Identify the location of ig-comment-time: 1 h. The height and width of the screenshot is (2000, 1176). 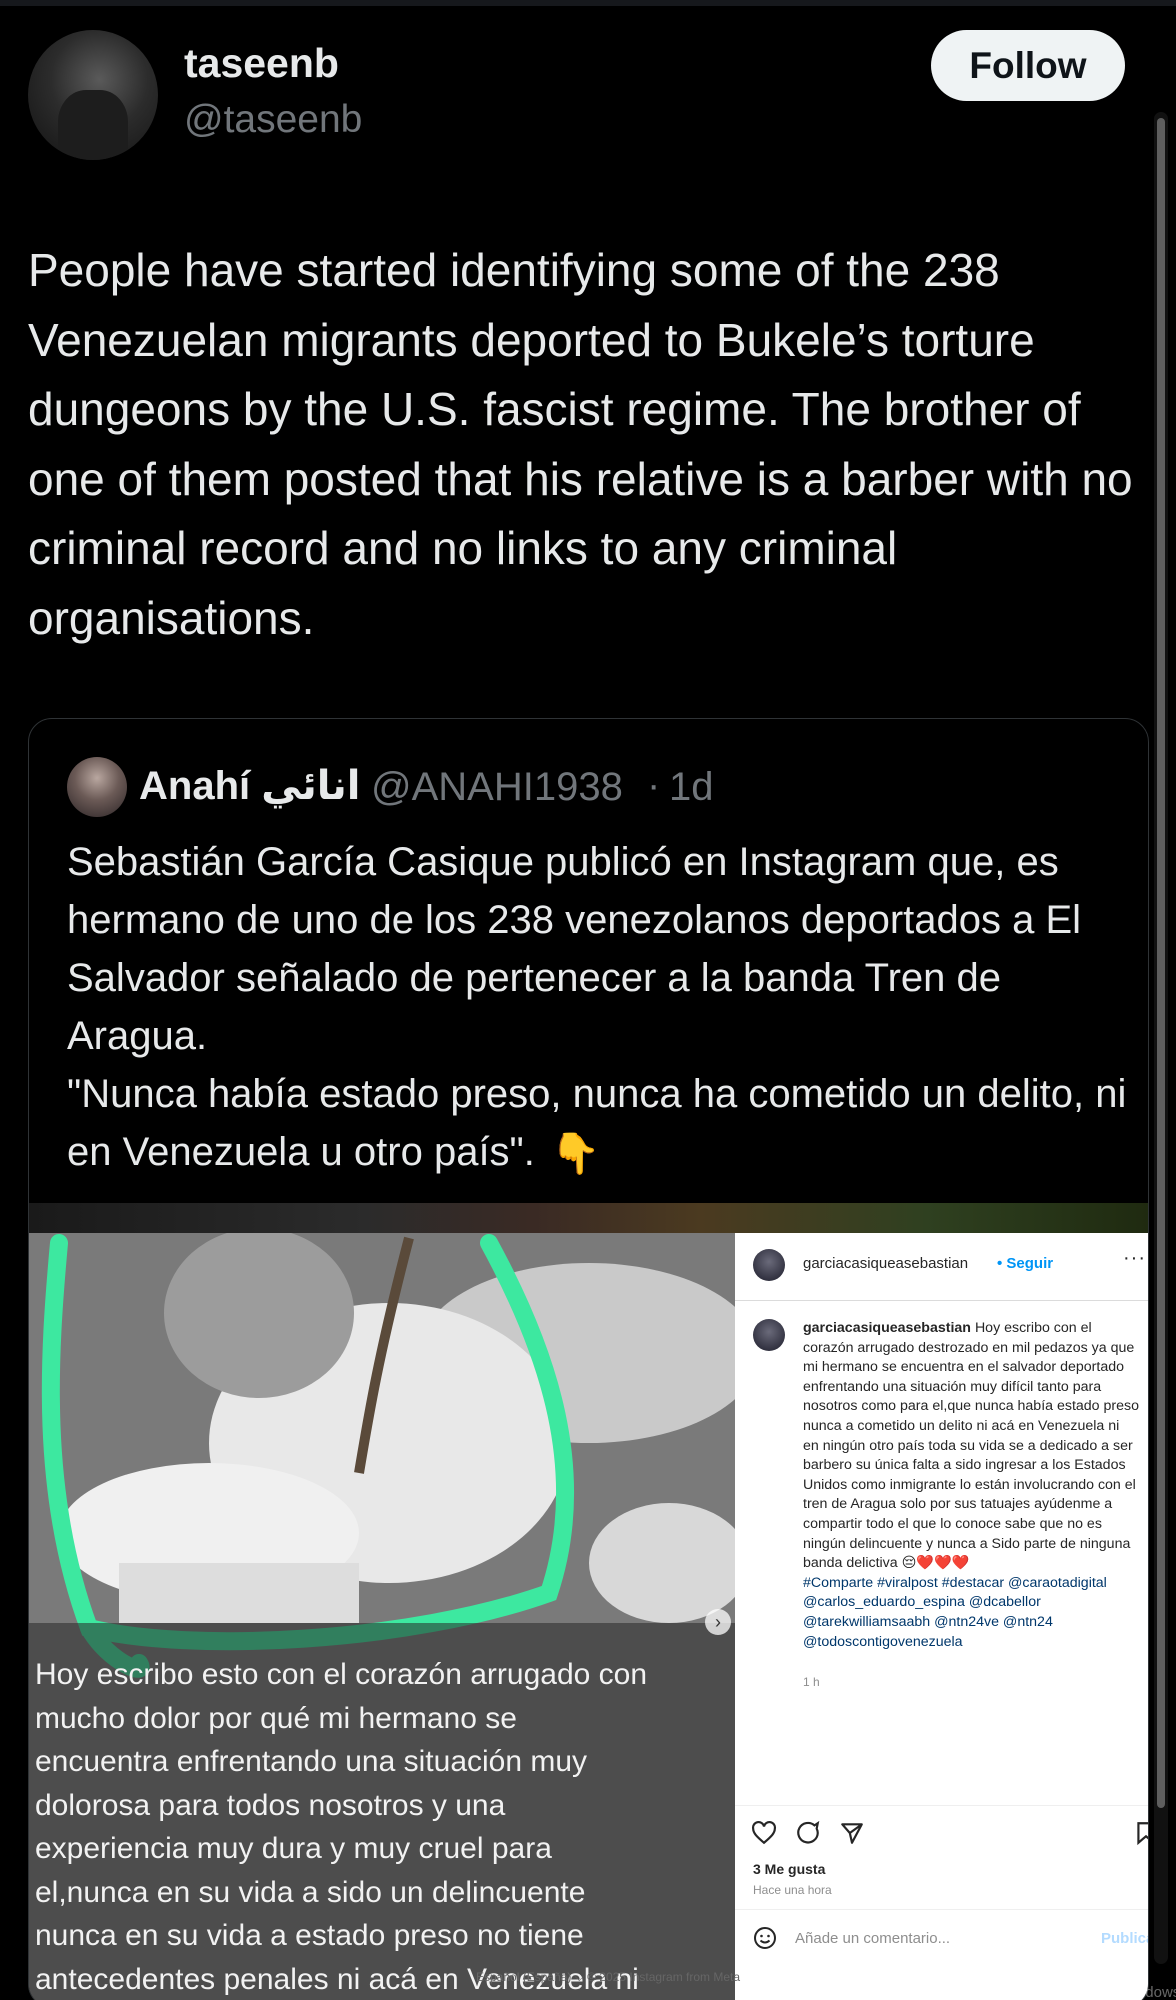
(811, 1682).